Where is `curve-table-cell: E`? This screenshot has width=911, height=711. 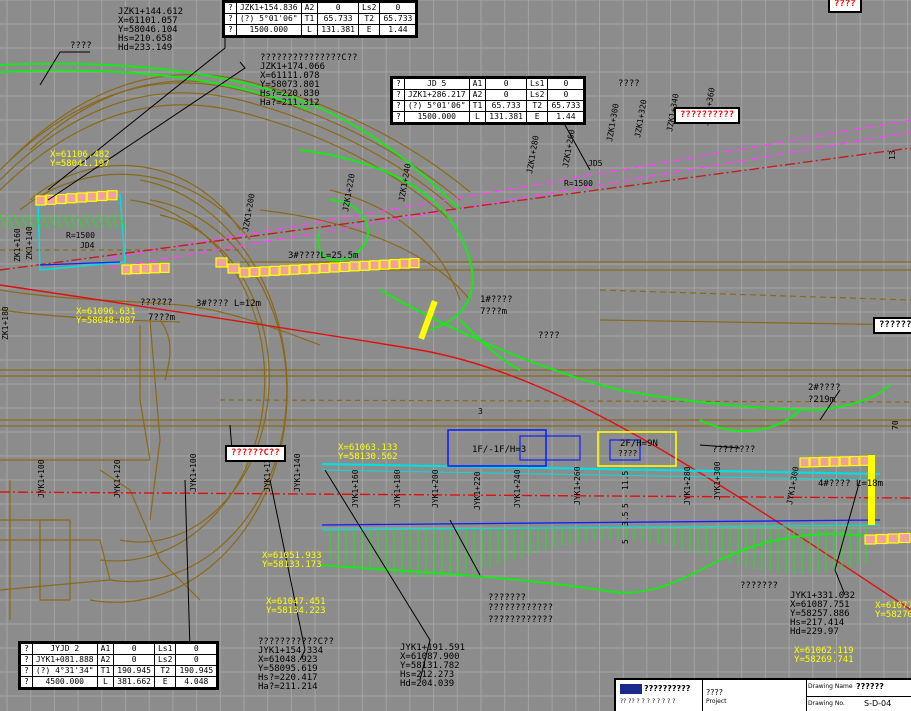 curve-table-cell: E is located at coordinates (165, 682).